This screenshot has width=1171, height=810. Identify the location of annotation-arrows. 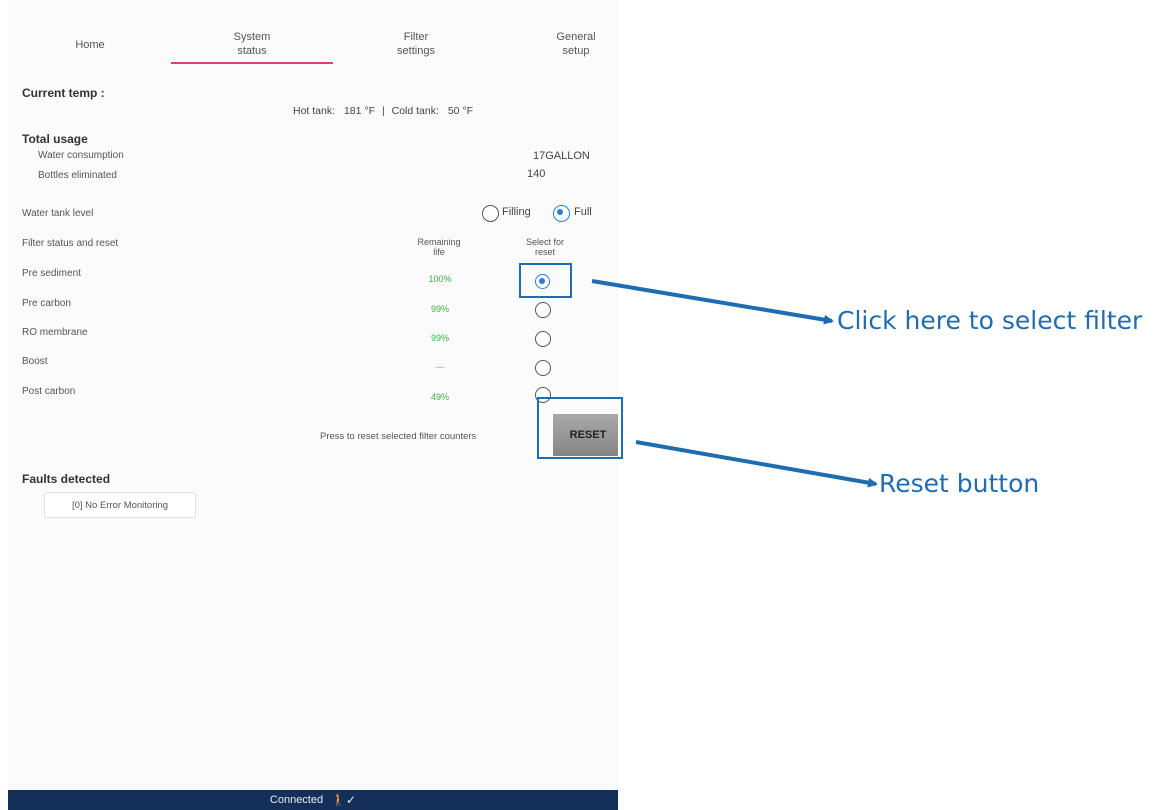
(734, 383).